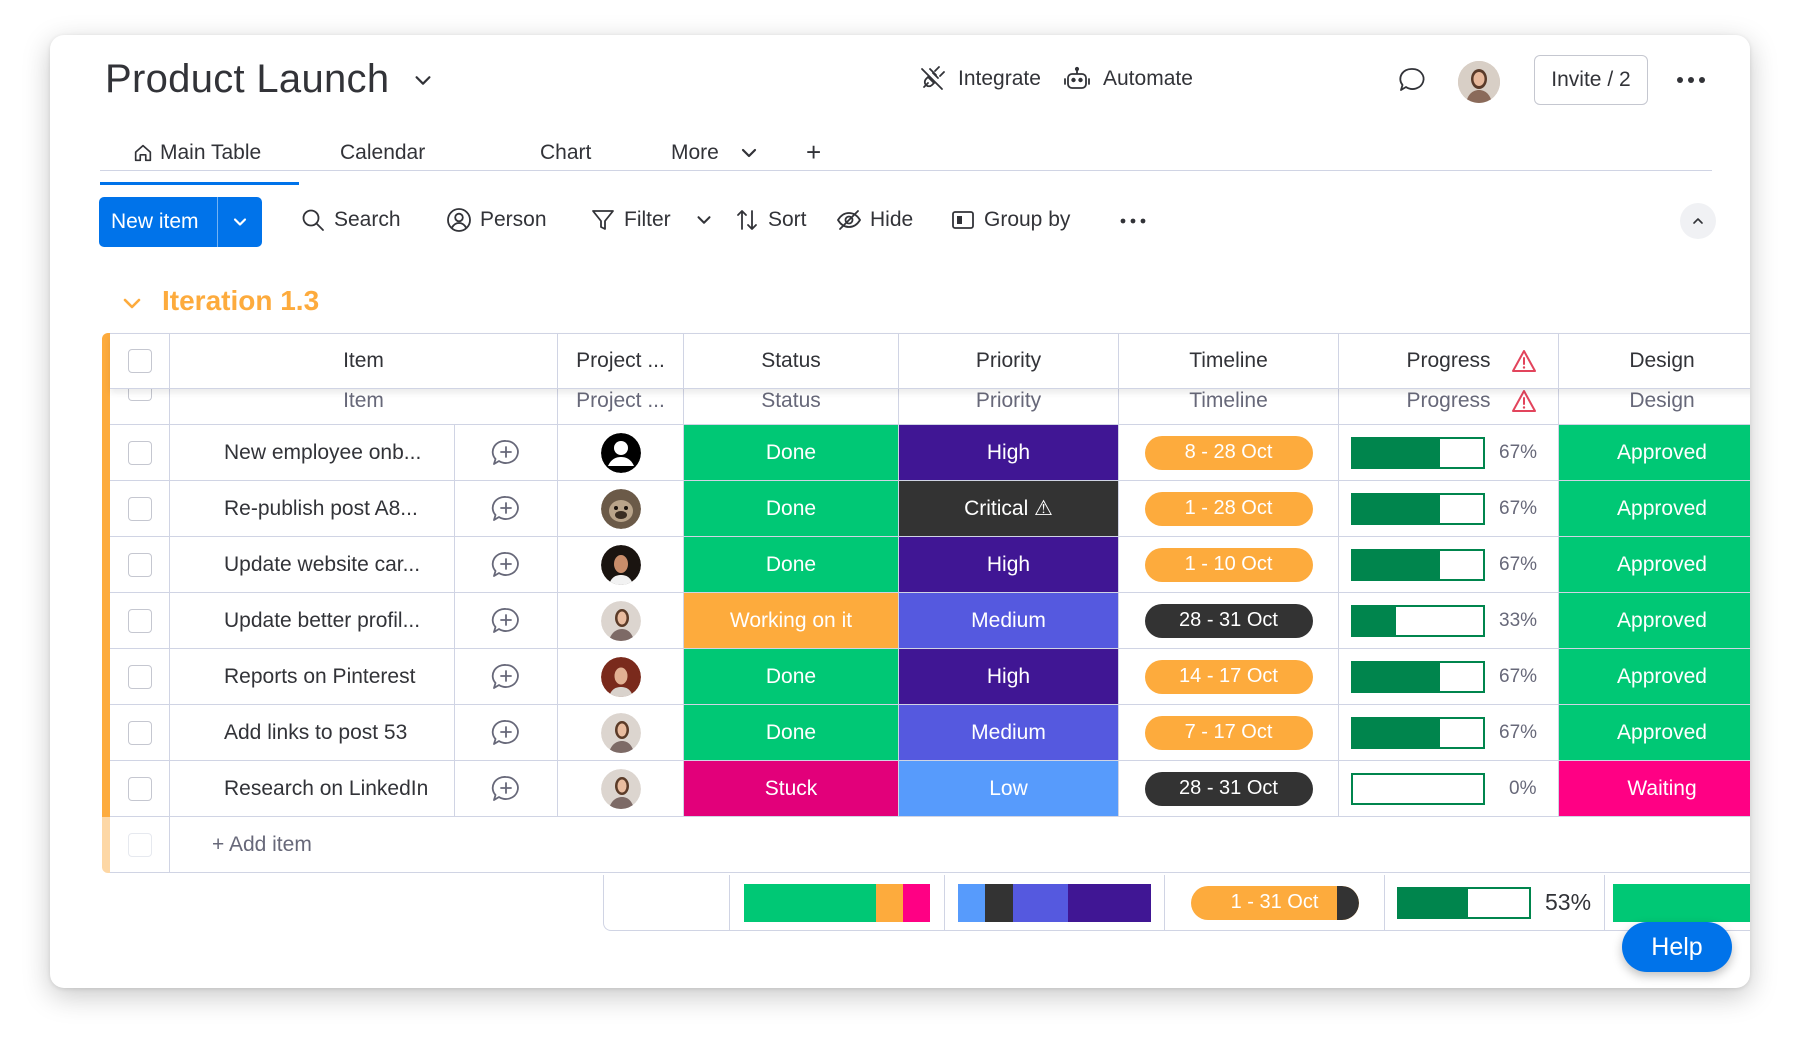 This screenshot has width=1799, height=1052. Describe the element at coordinates (1449, 788) in the screenshot. I see `progress-cell: 0%` at that location.